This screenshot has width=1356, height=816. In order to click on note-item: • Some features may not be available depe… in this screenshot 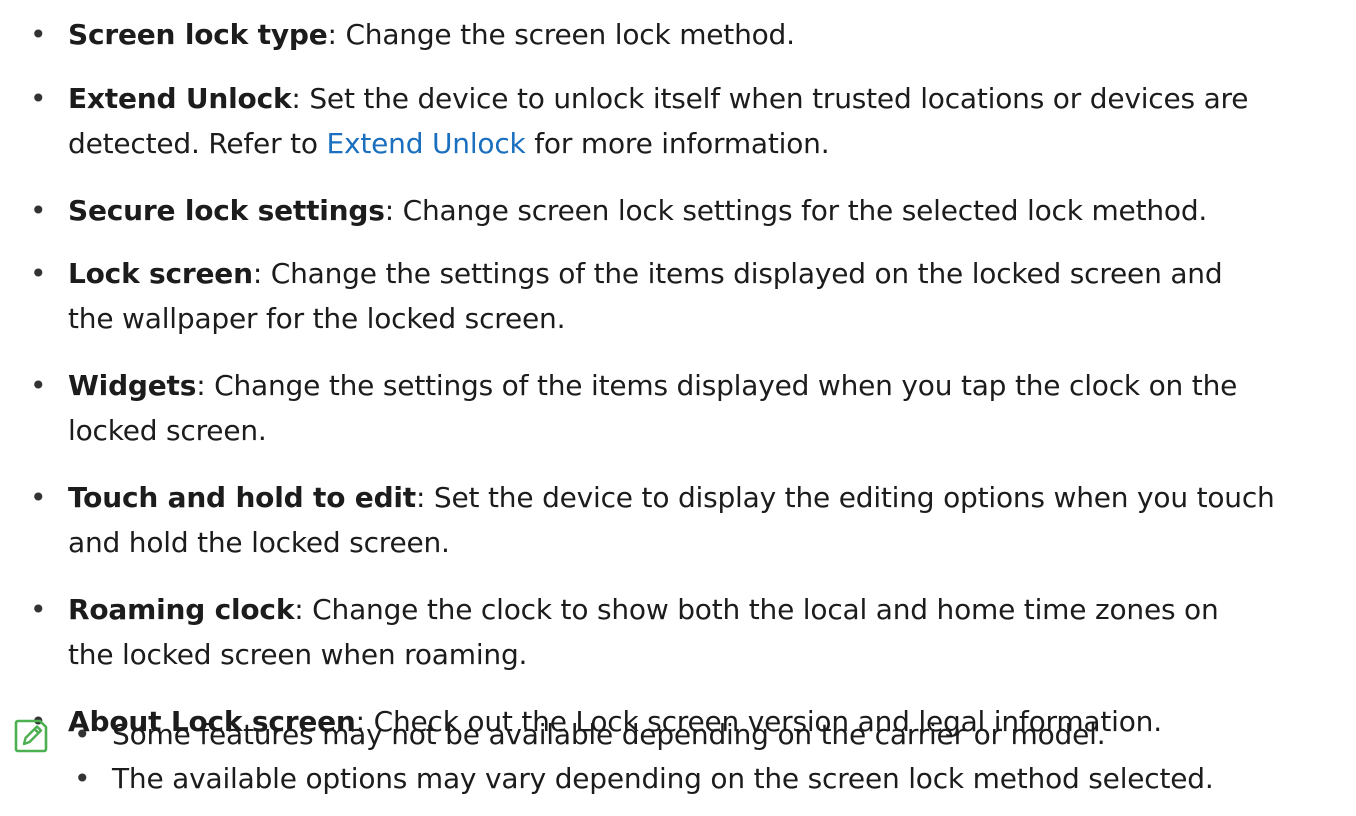, I will do `click(590, 734)`.